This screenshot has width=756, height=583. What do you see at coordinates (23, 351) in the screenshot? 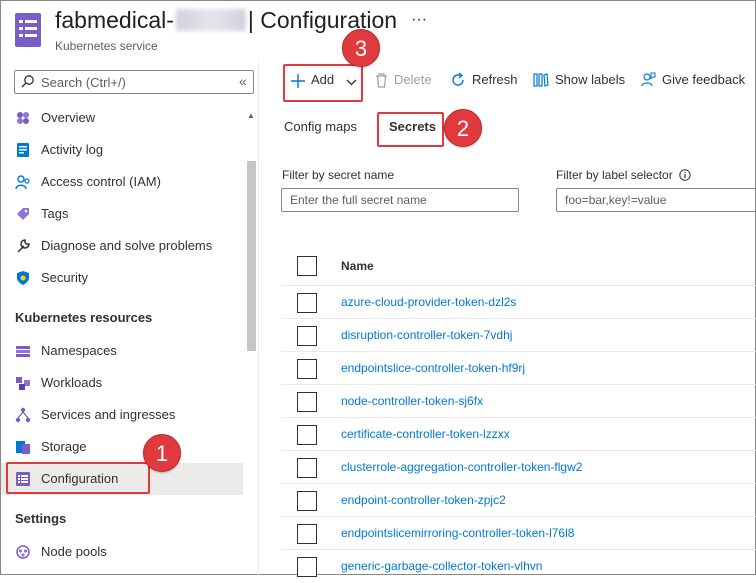
I see `namespaces-icon` at bounding box center [23, 351].